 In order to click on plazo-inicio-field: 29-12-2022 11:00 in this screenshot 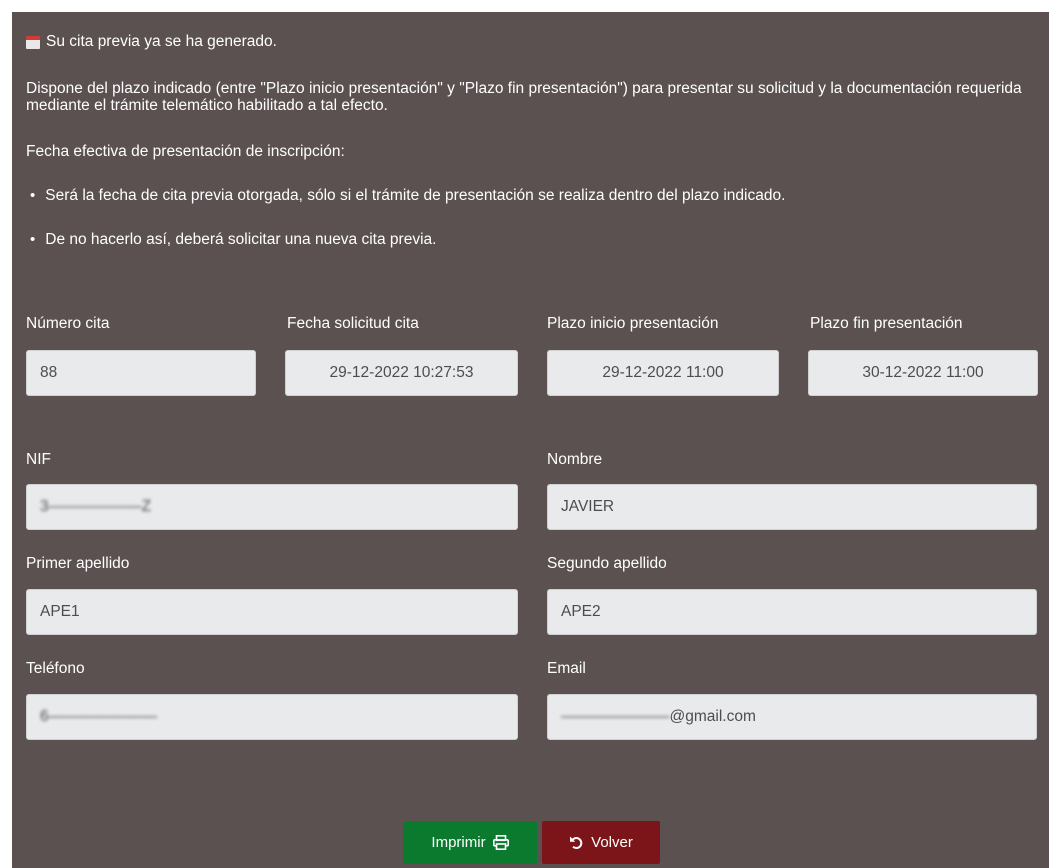, I will do `click(663, 373)`.